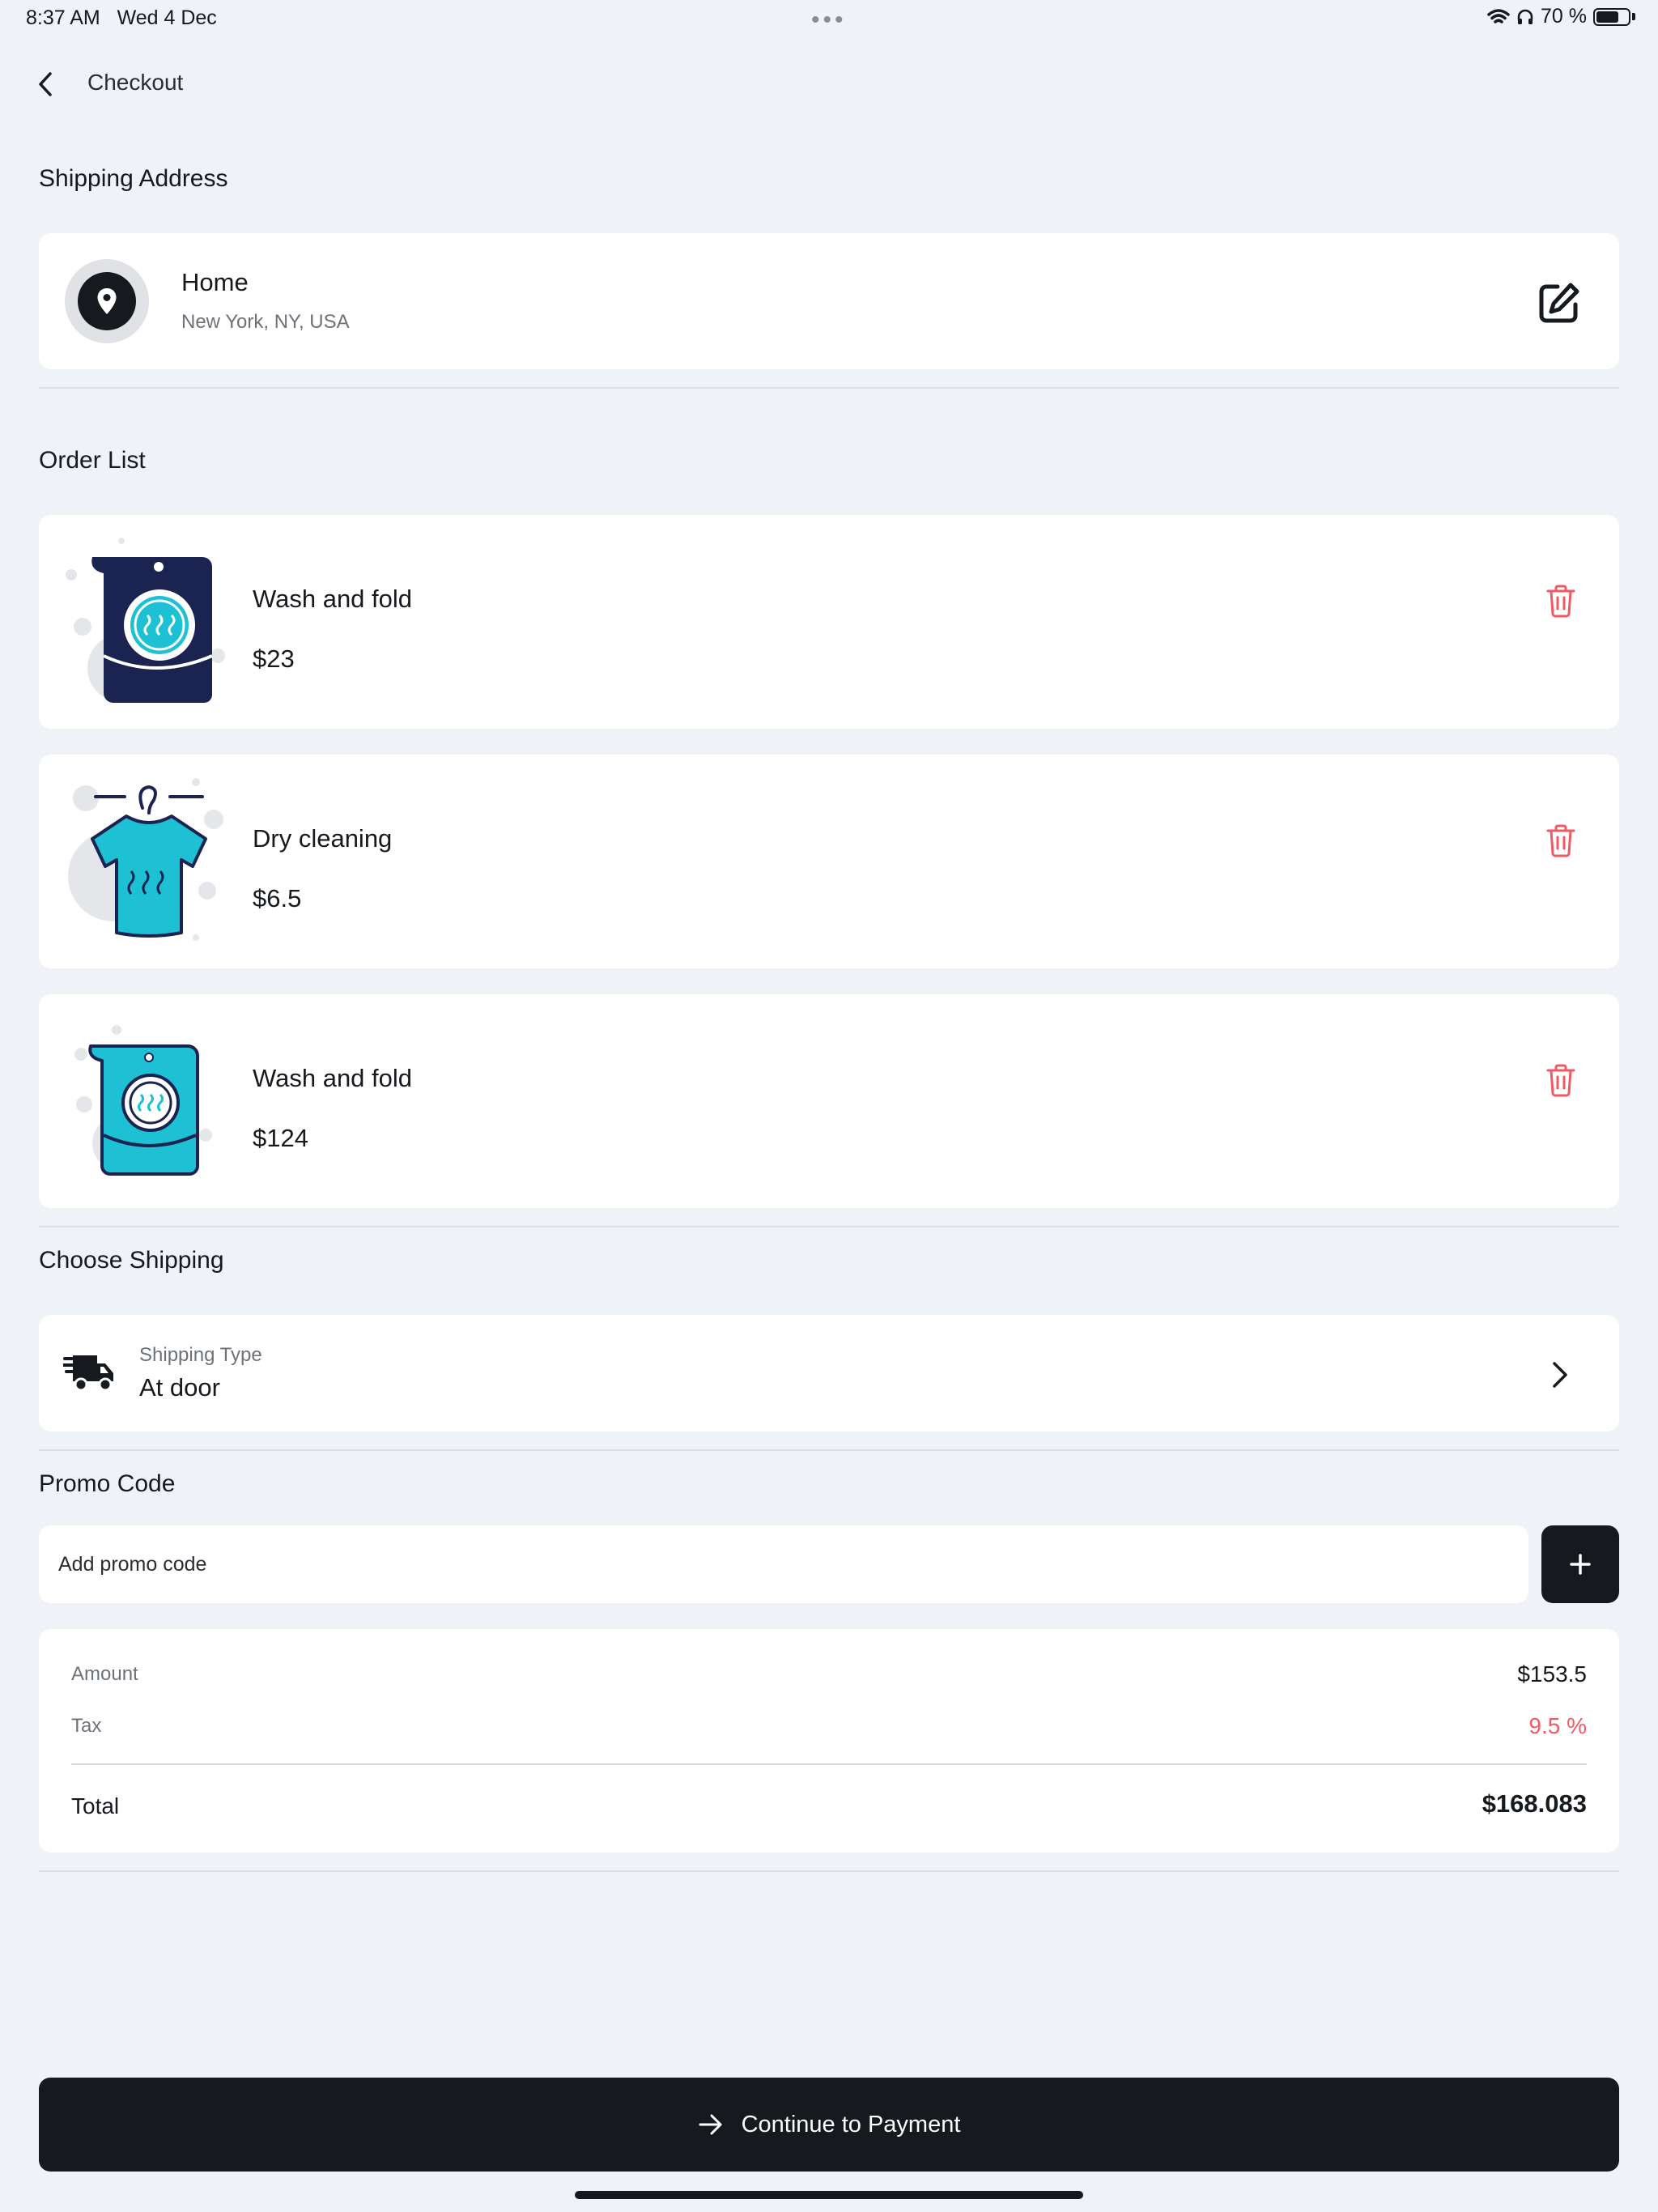 Image resolution: width=1658 pixels, height=2212 pixels. I want to click on chevron-right-icon, so click(1560, 1375).